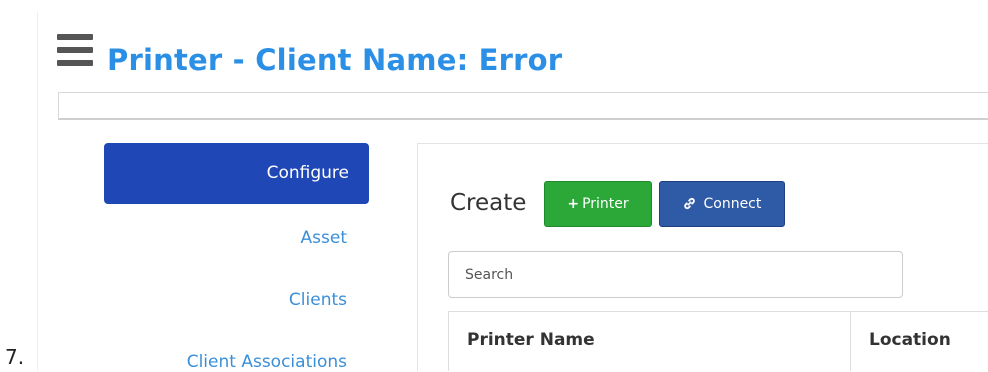 The width and height of the screenshot is (988, 372). Describe the element at coordinates (267, 362) in the screenshot. I see `sidebar-item-client-associations: Client Associations` at that location.